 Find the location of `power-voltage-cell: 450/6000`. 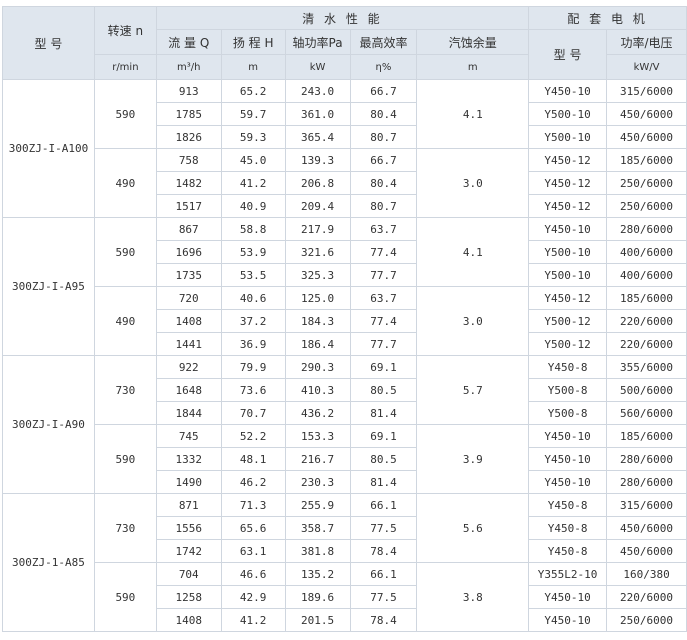

power-voltage-cell: 450/6000 is located at coordinates (646, 528).